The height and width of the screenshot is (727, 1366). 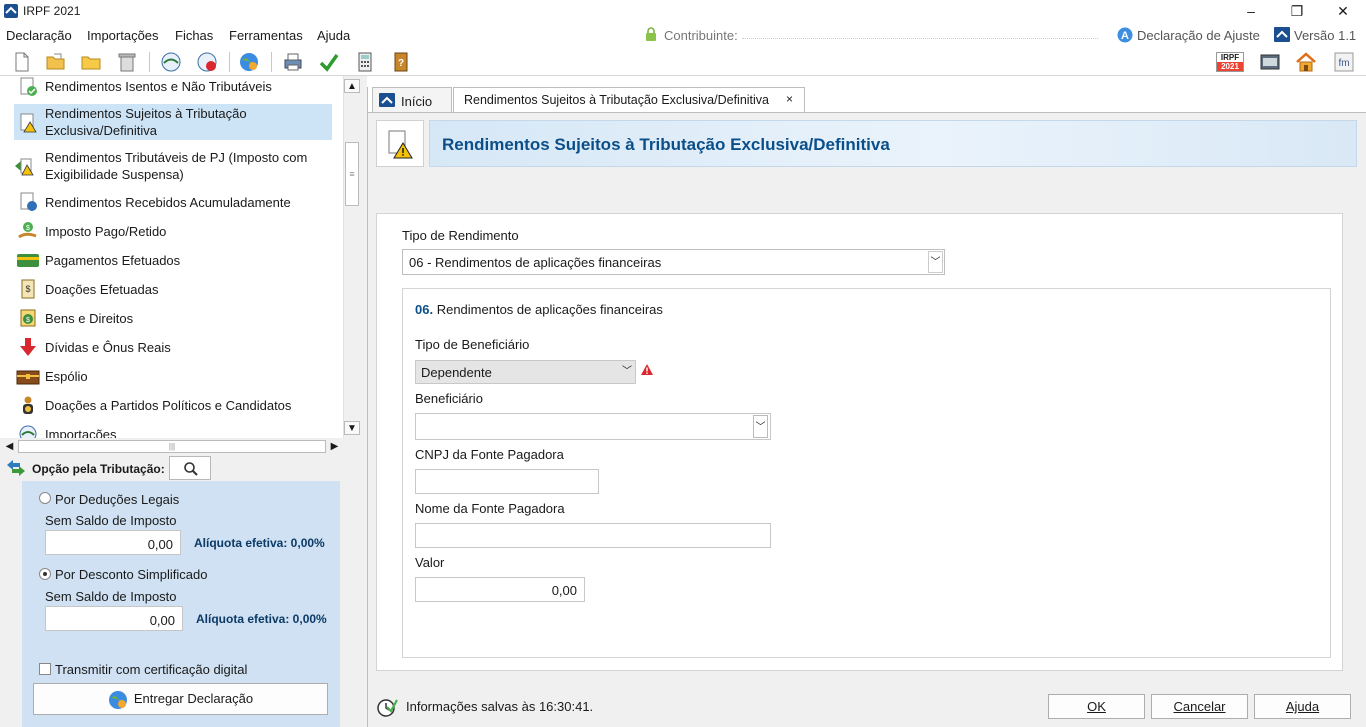 I want to click on cnpj-label: CNPJ da Fonte Pagadora, so click(x=489, y=454).